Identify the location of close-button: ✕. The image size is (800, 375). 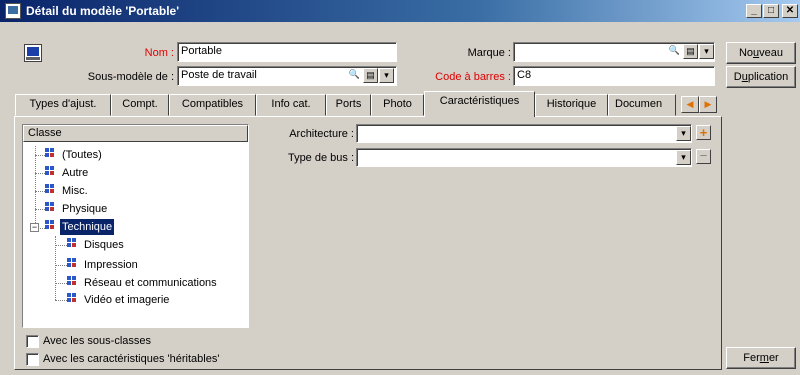
(790, 11).